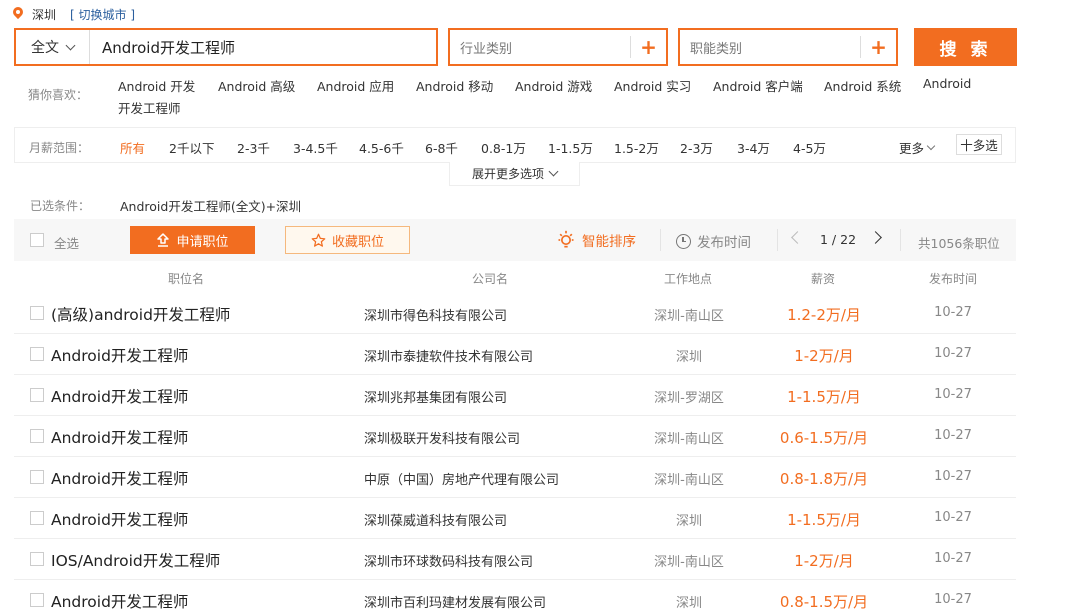 The width and height of the screenshot is (1089, 616). What do you see at coordinates (797, 237) in the screenshot?
I see `chevron-left-icon` at bounding box center [797, 237].